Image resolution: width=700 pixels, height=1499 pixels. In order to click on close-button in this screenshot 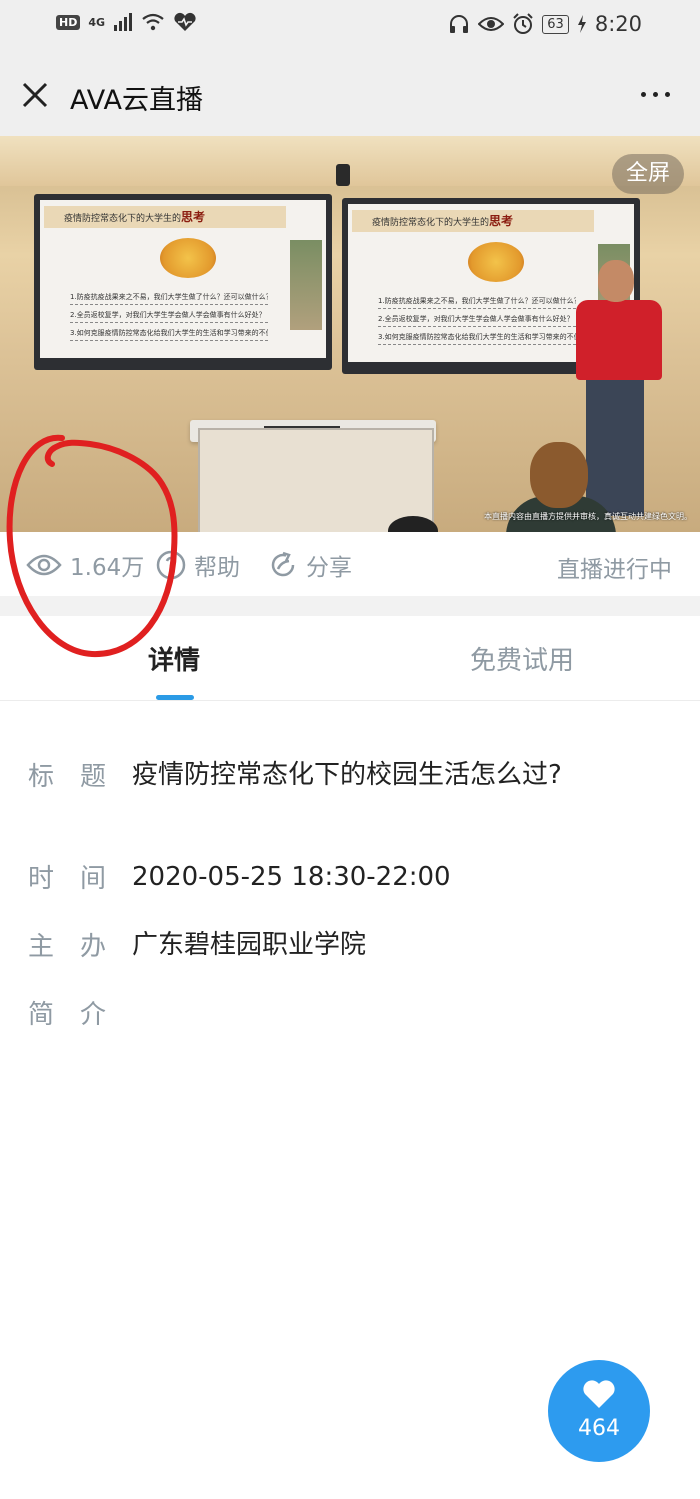, I will do `click(35, 95)`.